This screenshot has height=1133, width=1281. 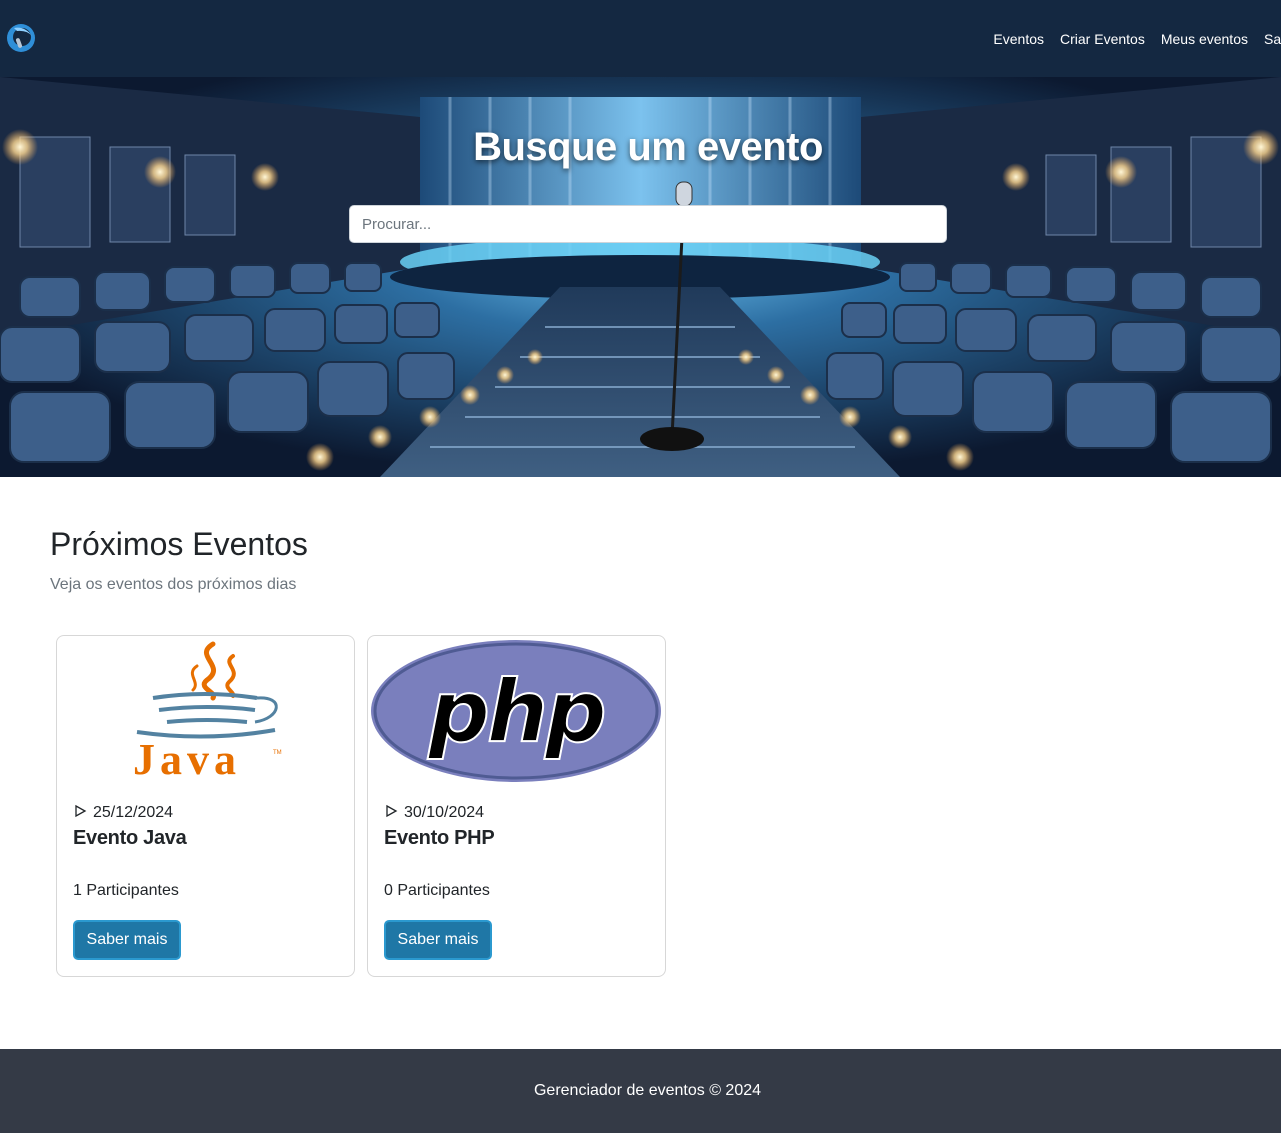 I want to click on section-subtitle: Veja os eventos dos próximos dias, so click(x=173, y=584).